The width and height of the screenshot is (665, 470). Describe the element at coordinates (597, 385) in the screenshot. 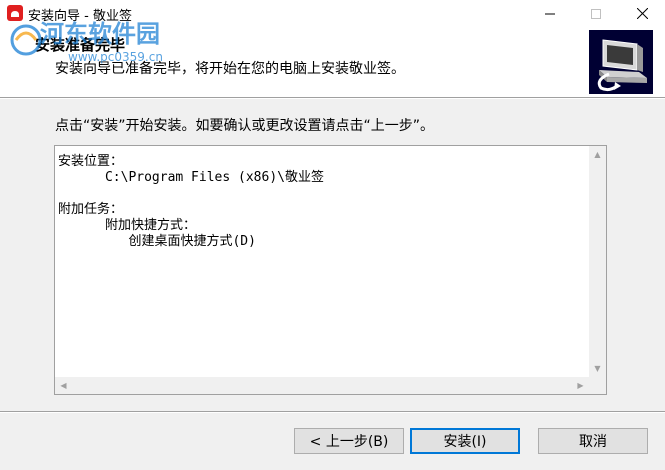

I see `scrollbar-corner` at that location.